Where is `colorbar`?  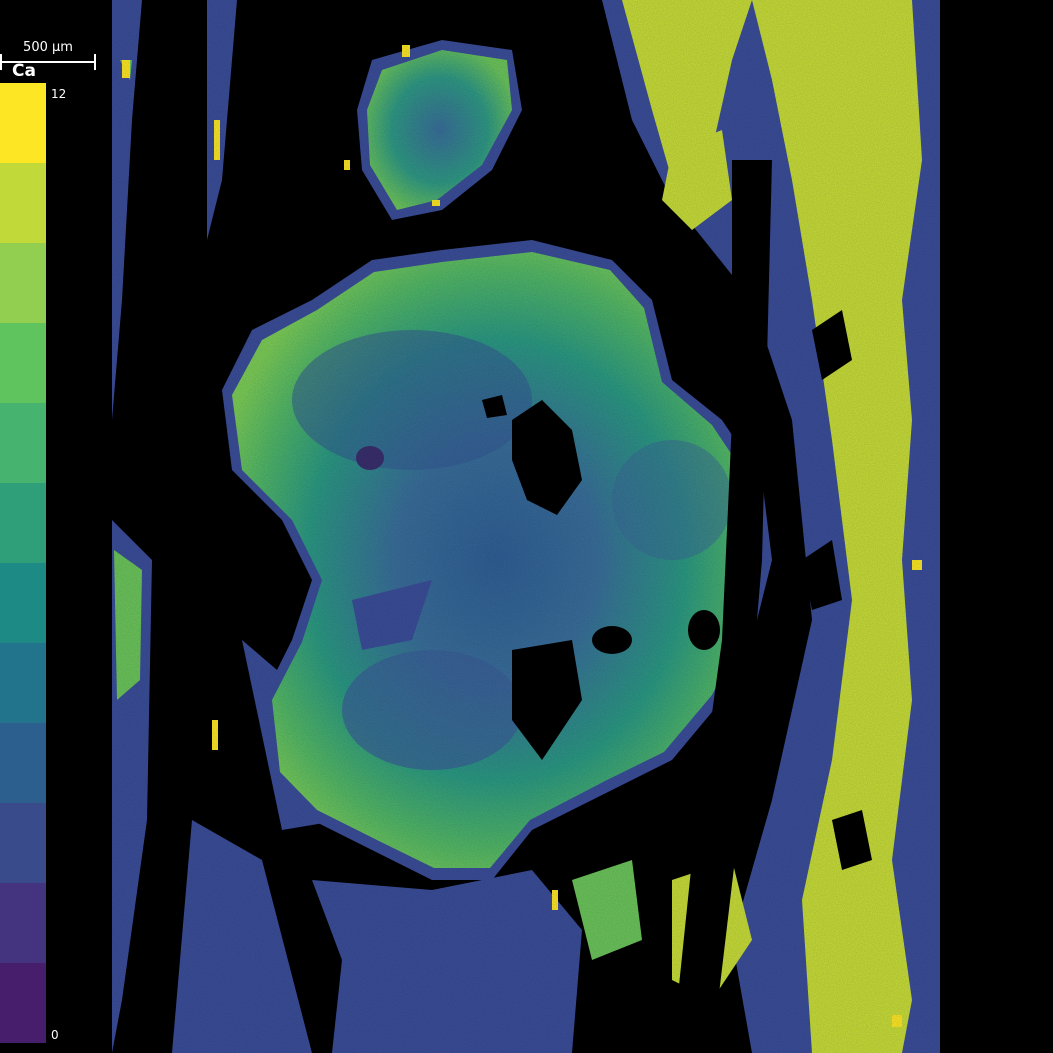 colorbar is located at coordinates (23, 563).